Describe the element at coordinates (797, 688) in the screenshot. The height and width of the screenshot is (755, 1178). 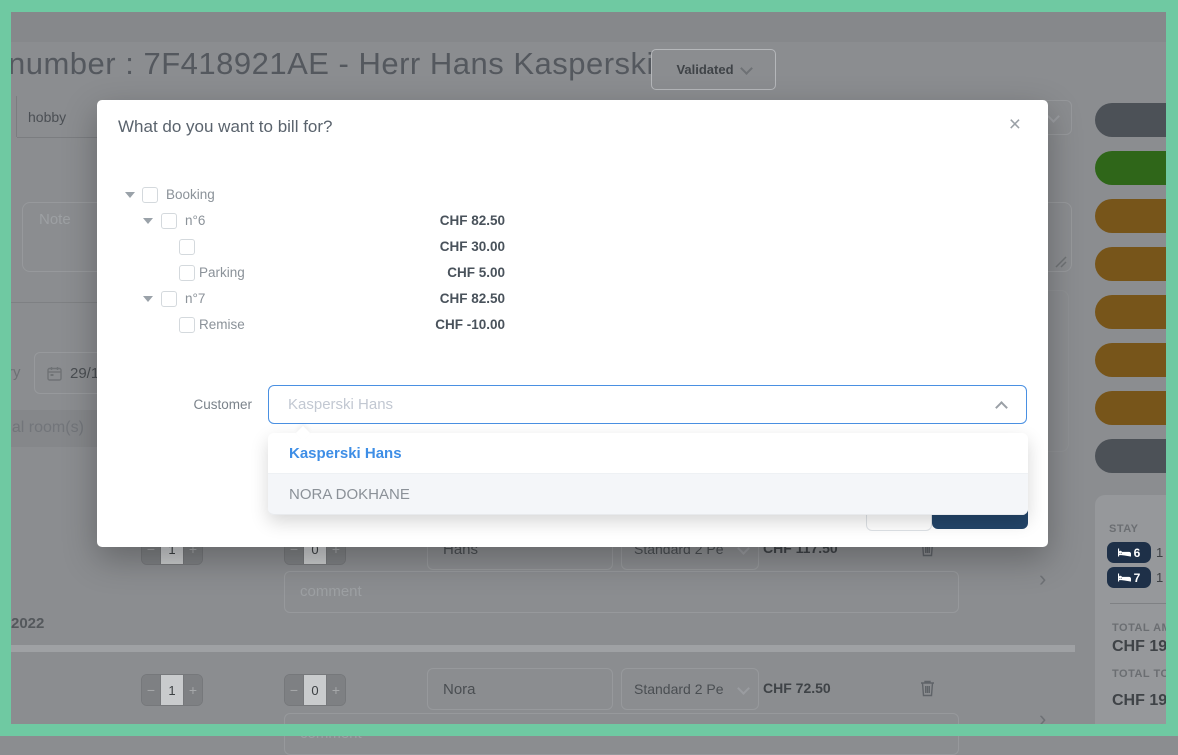
I see `row-price: CHF 72.50` at that location.